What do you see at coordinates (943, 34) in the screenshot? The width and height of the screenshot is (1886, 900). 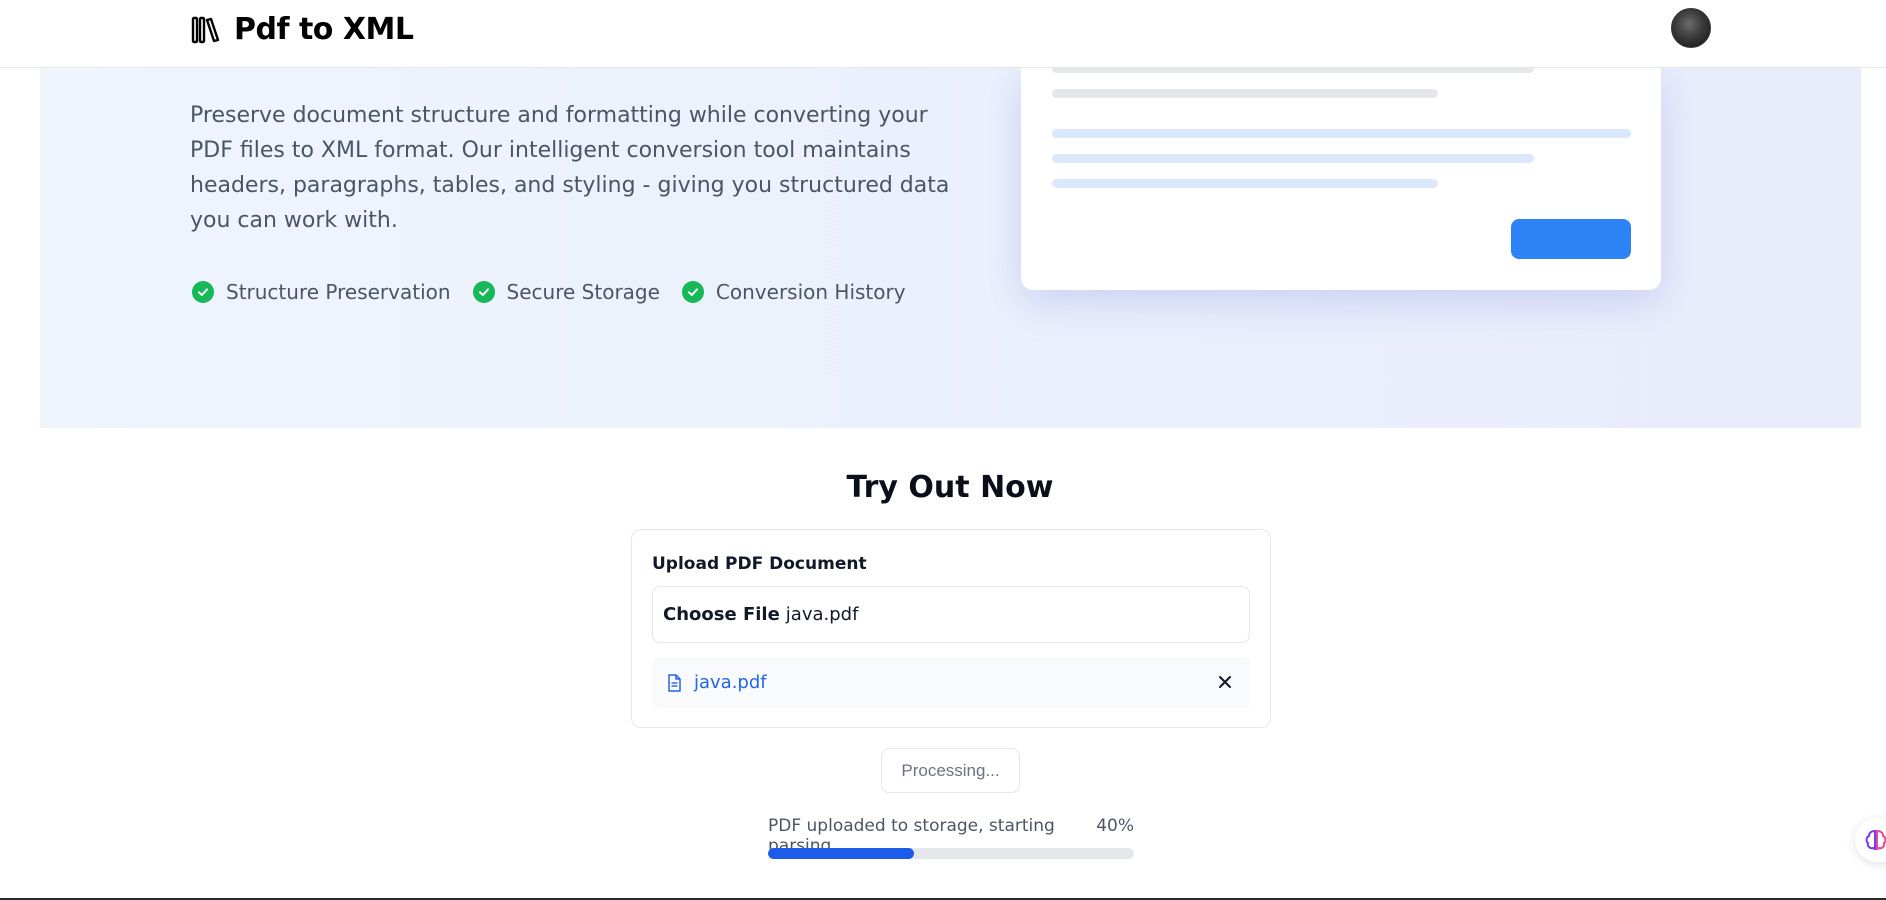 I see `top-header: Pdf to XML` at bounding box center [943, 34].